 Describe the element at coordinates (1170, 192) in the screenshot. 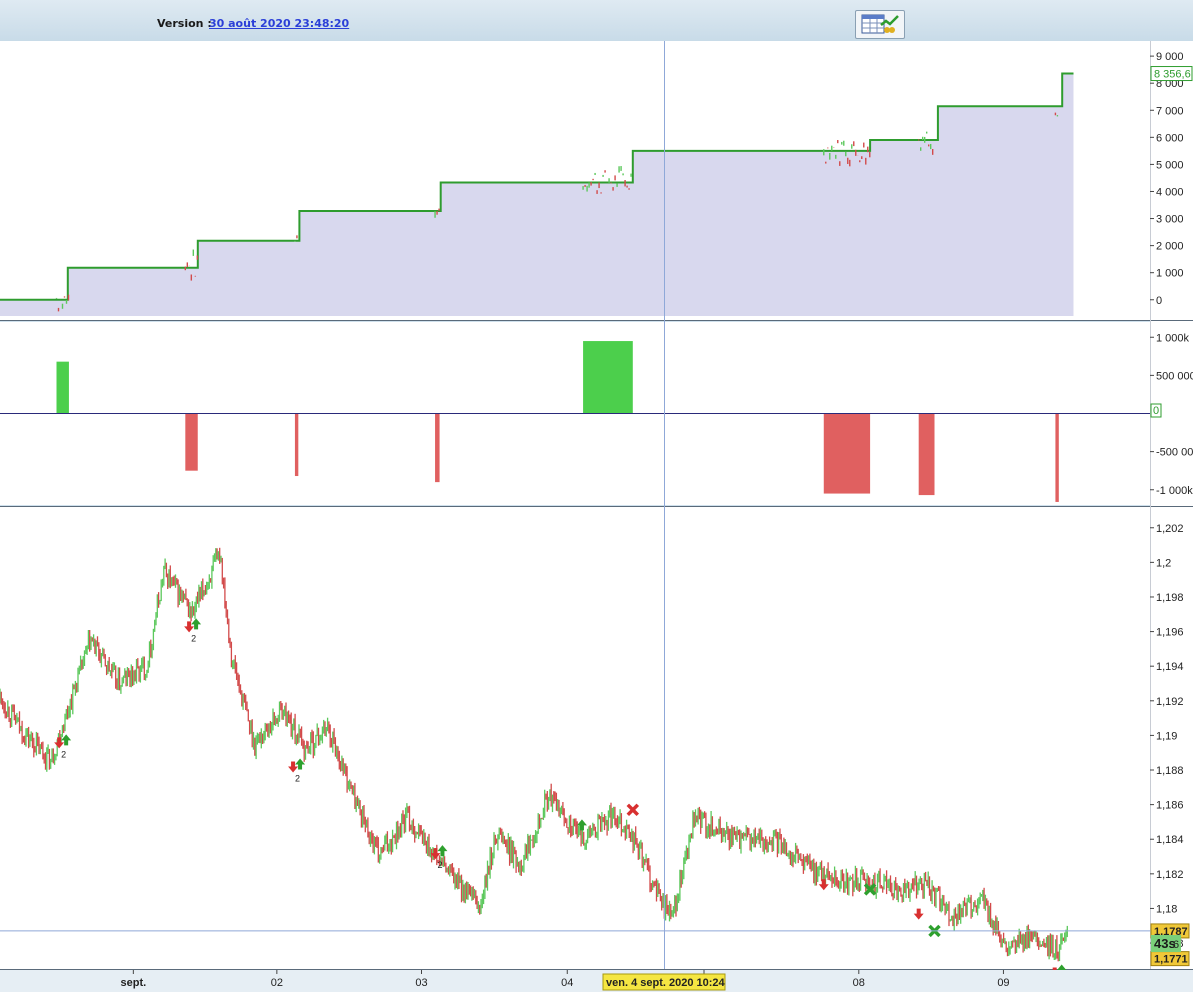

I see `equity-axis-label: 4 000` at that location.